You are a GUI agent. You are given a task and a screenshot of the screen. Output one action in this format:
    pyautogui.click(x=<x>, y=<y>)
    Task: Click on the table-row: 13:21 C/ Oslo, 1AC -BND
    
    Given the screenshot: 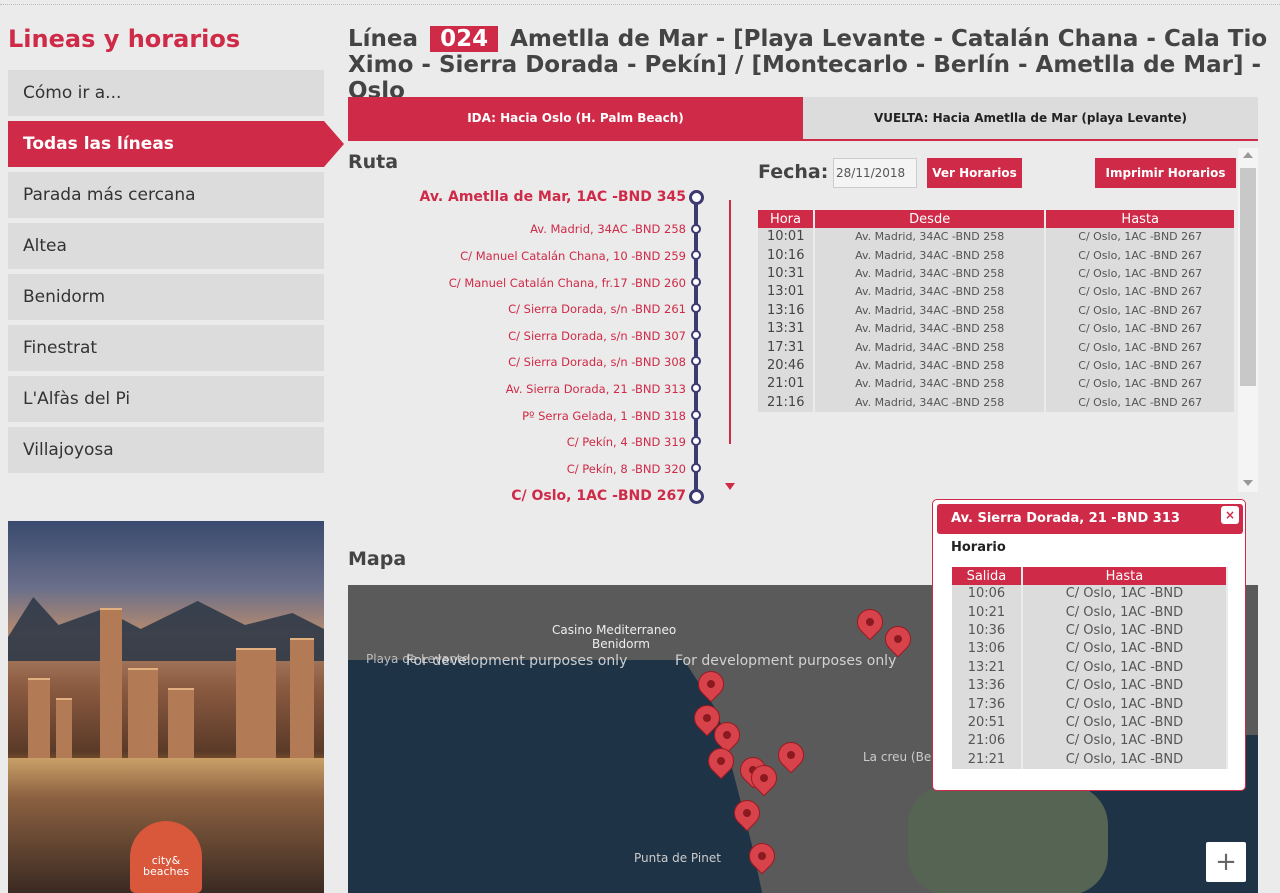 What is the action you would take?
    pyautogui.click(x=1090, y=667)
    